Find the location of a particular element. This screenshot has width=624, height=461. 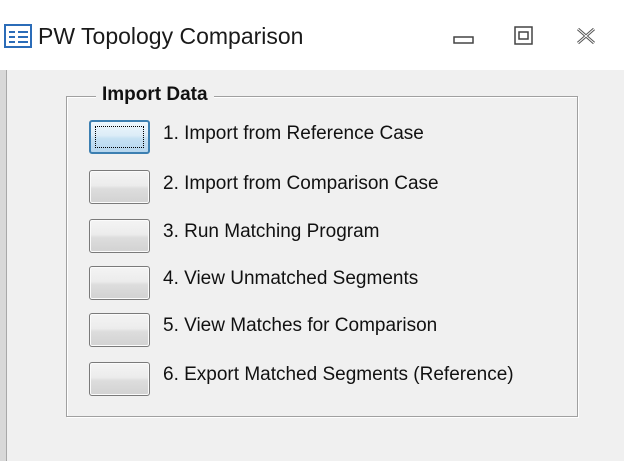

import-comparison-label: 2. Import from Comparison Case is located at coordinates (301, 183).